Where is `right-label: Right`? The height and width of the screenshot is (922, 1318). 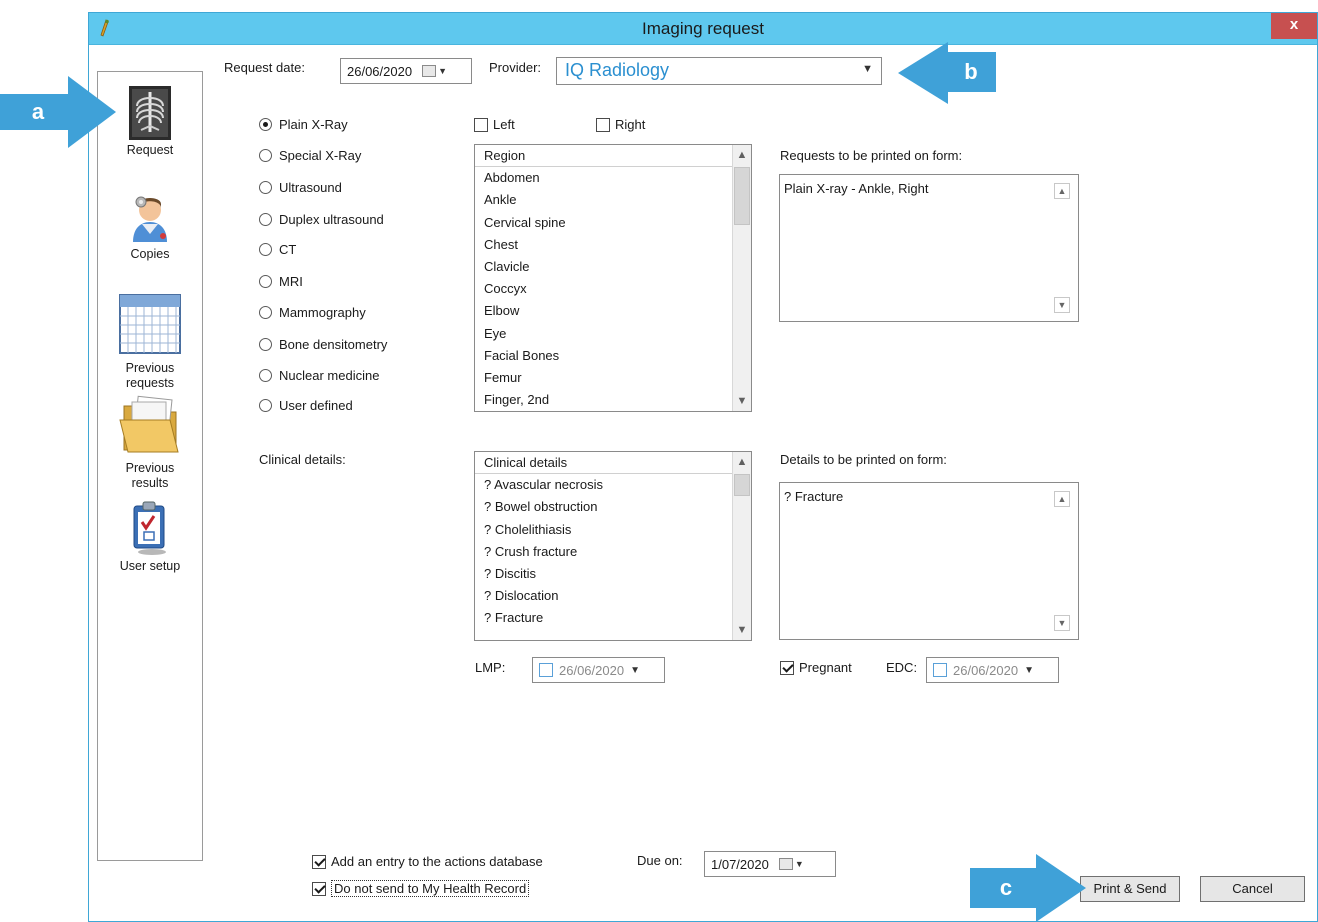
right-label: Right is located at coordinates (630, 124).